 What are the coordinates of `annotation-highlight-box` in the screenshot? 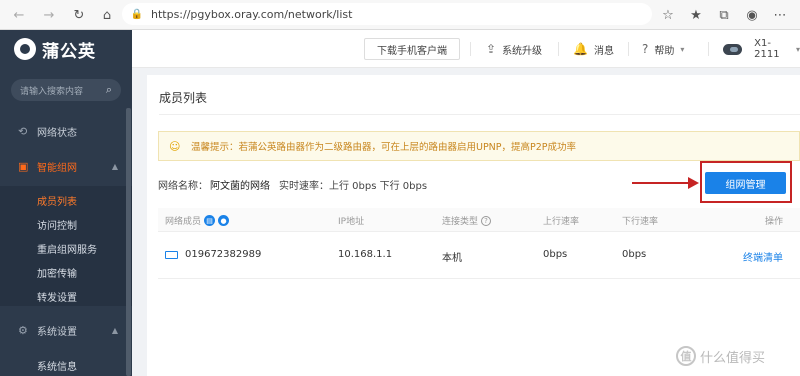 It's located at (746, 182).